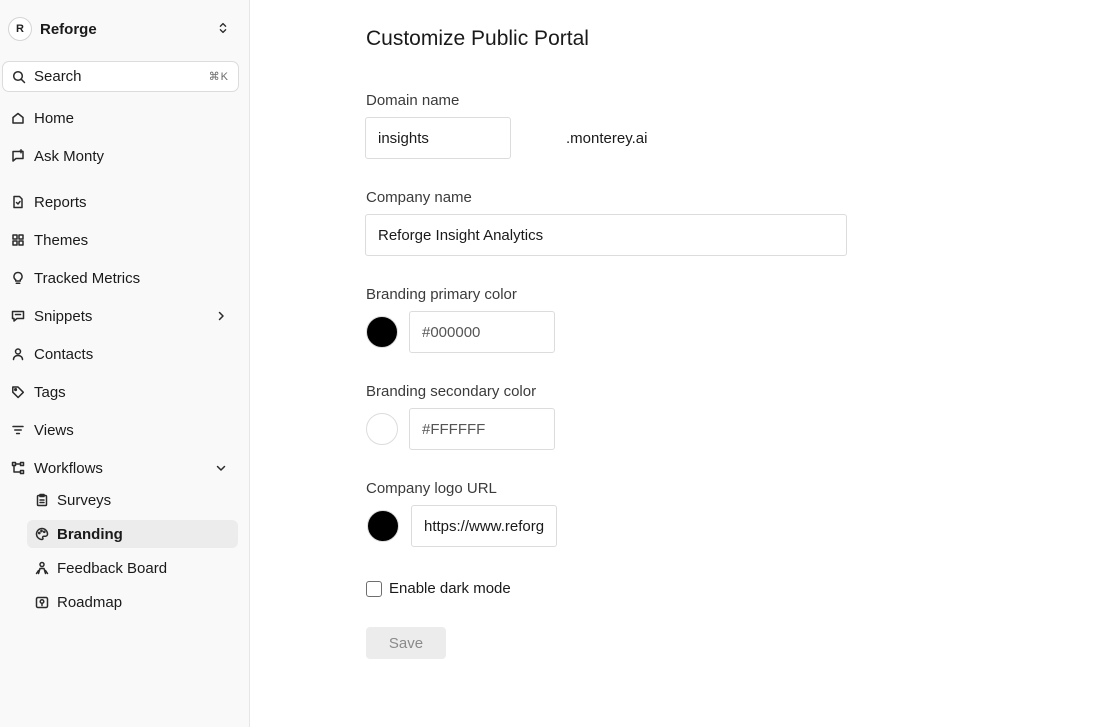 The height and width of the screenshot is (727, 1112). Describe the element at coordinates (18, 430) in the screenshot. I see `filter-icon` at that location.